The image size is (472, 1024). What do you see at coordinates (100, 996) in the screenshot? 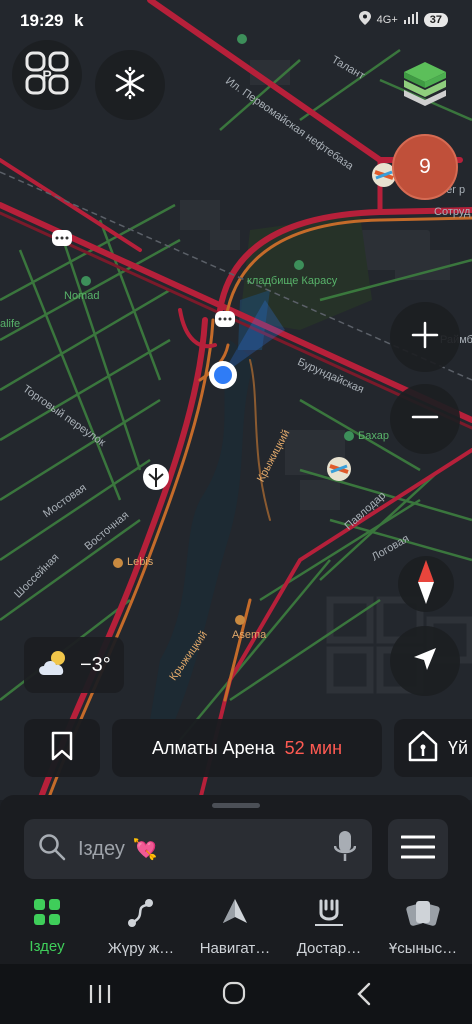
I see `recent-apps-icon` at bounding box center [100, 996].